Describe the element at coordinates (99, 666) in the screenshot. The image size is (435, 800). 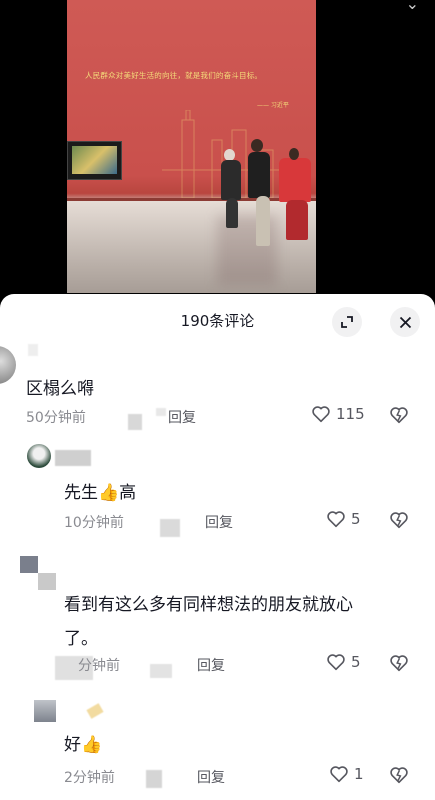
I see `comment-time: 分钟前` at that location.